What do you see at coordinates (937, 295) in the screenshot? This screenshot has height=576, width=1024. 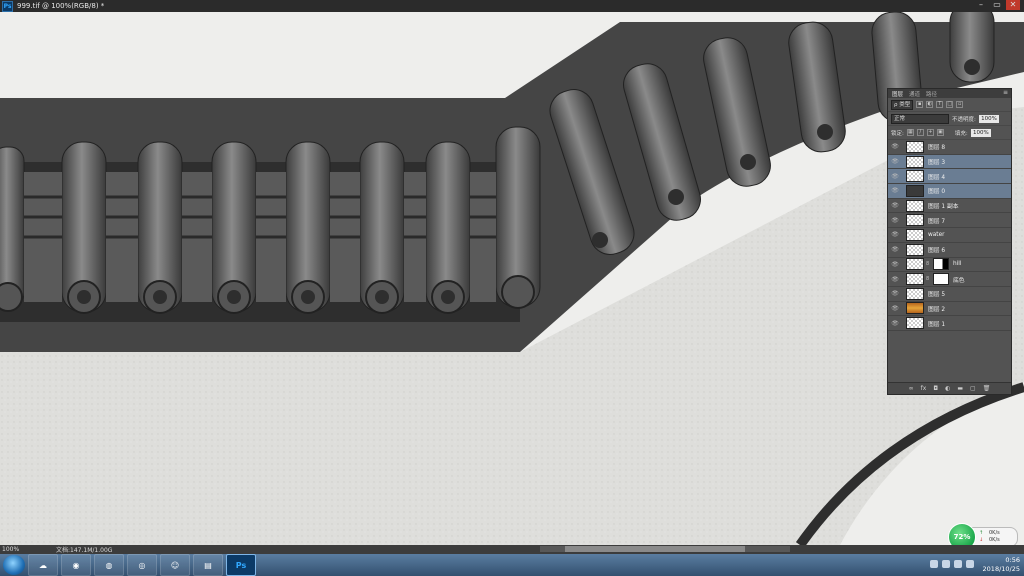 I see `layer-name: 图层 5` at bounding box center [937, 295].